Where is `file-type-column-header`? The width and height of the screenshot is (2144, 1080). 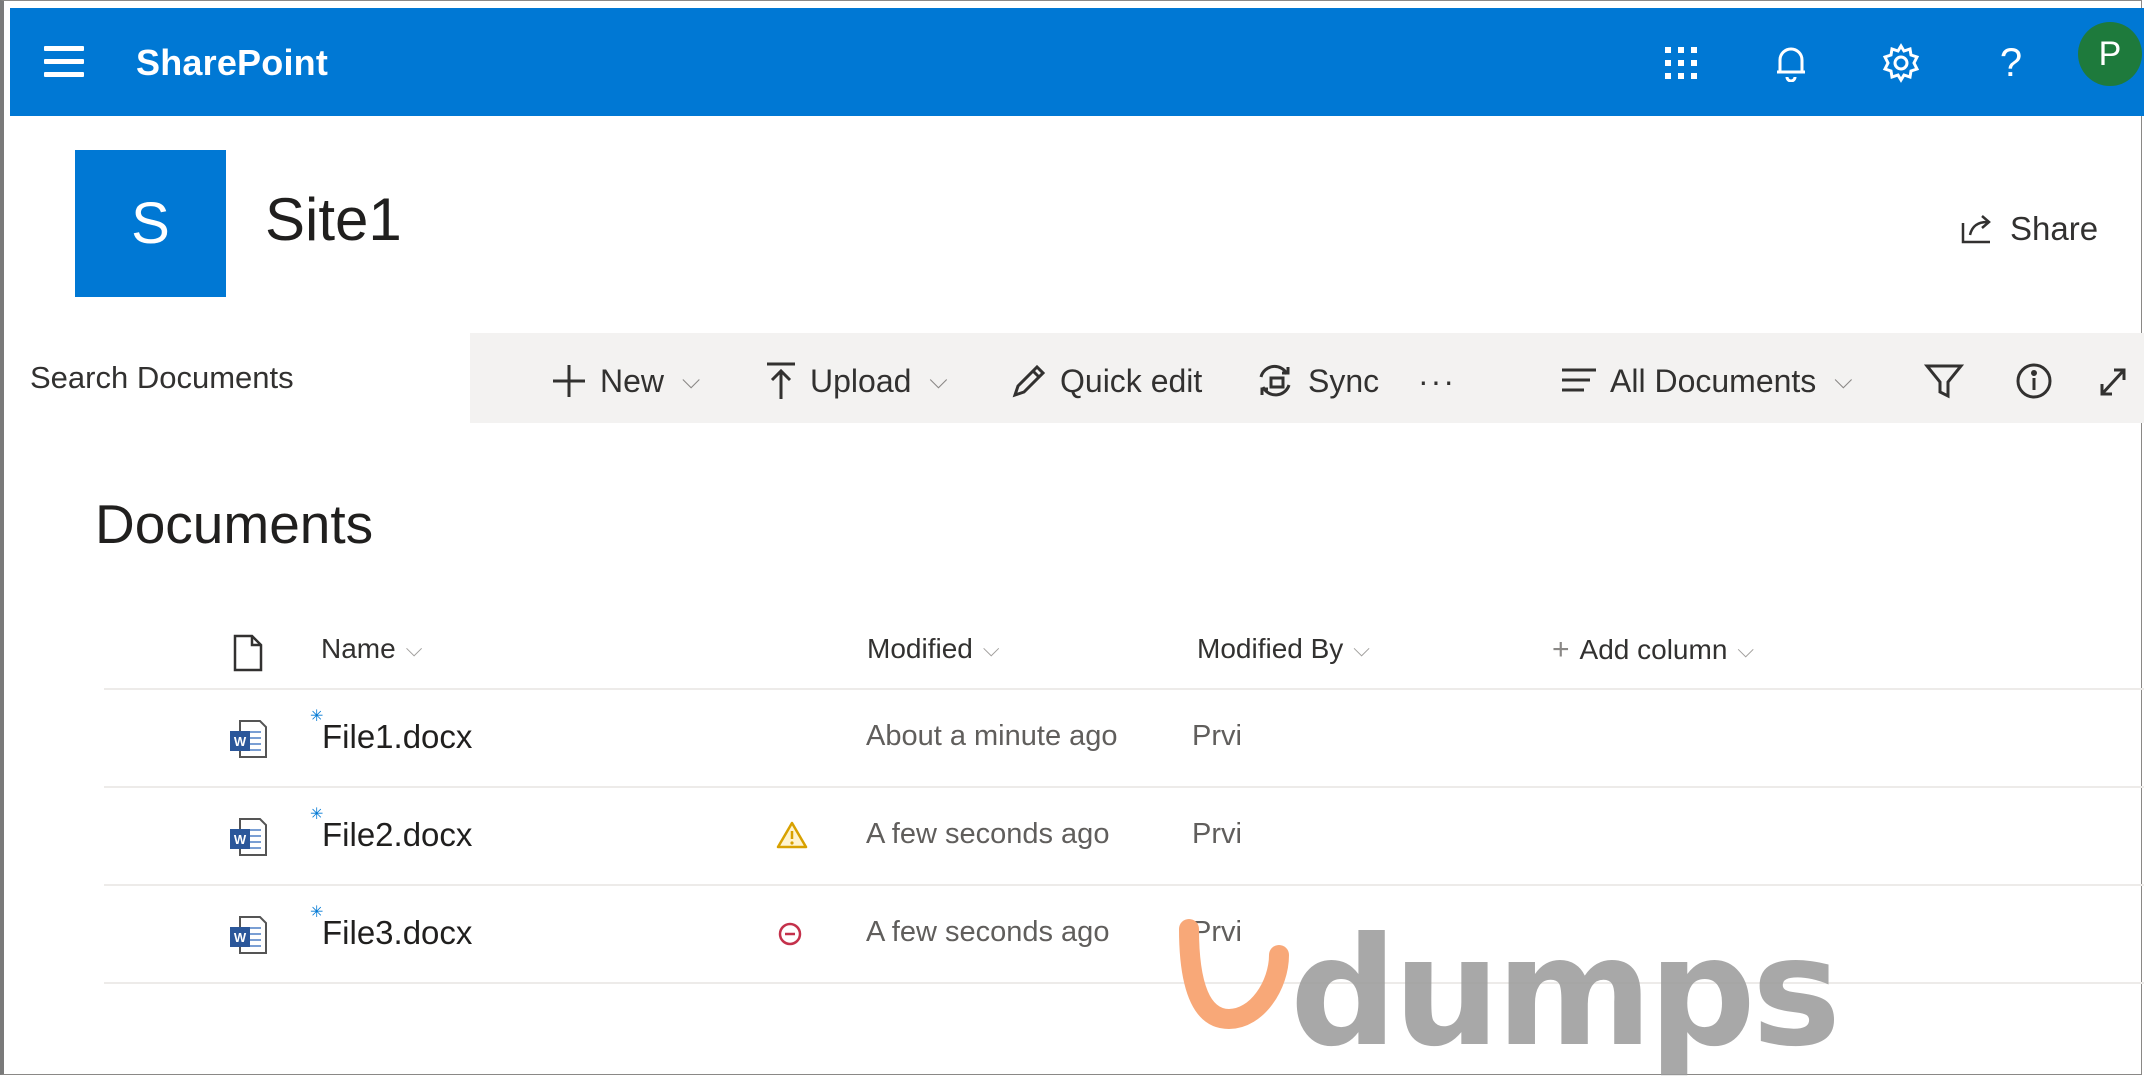 file-type-column-header is located at coordinates (248, 653).